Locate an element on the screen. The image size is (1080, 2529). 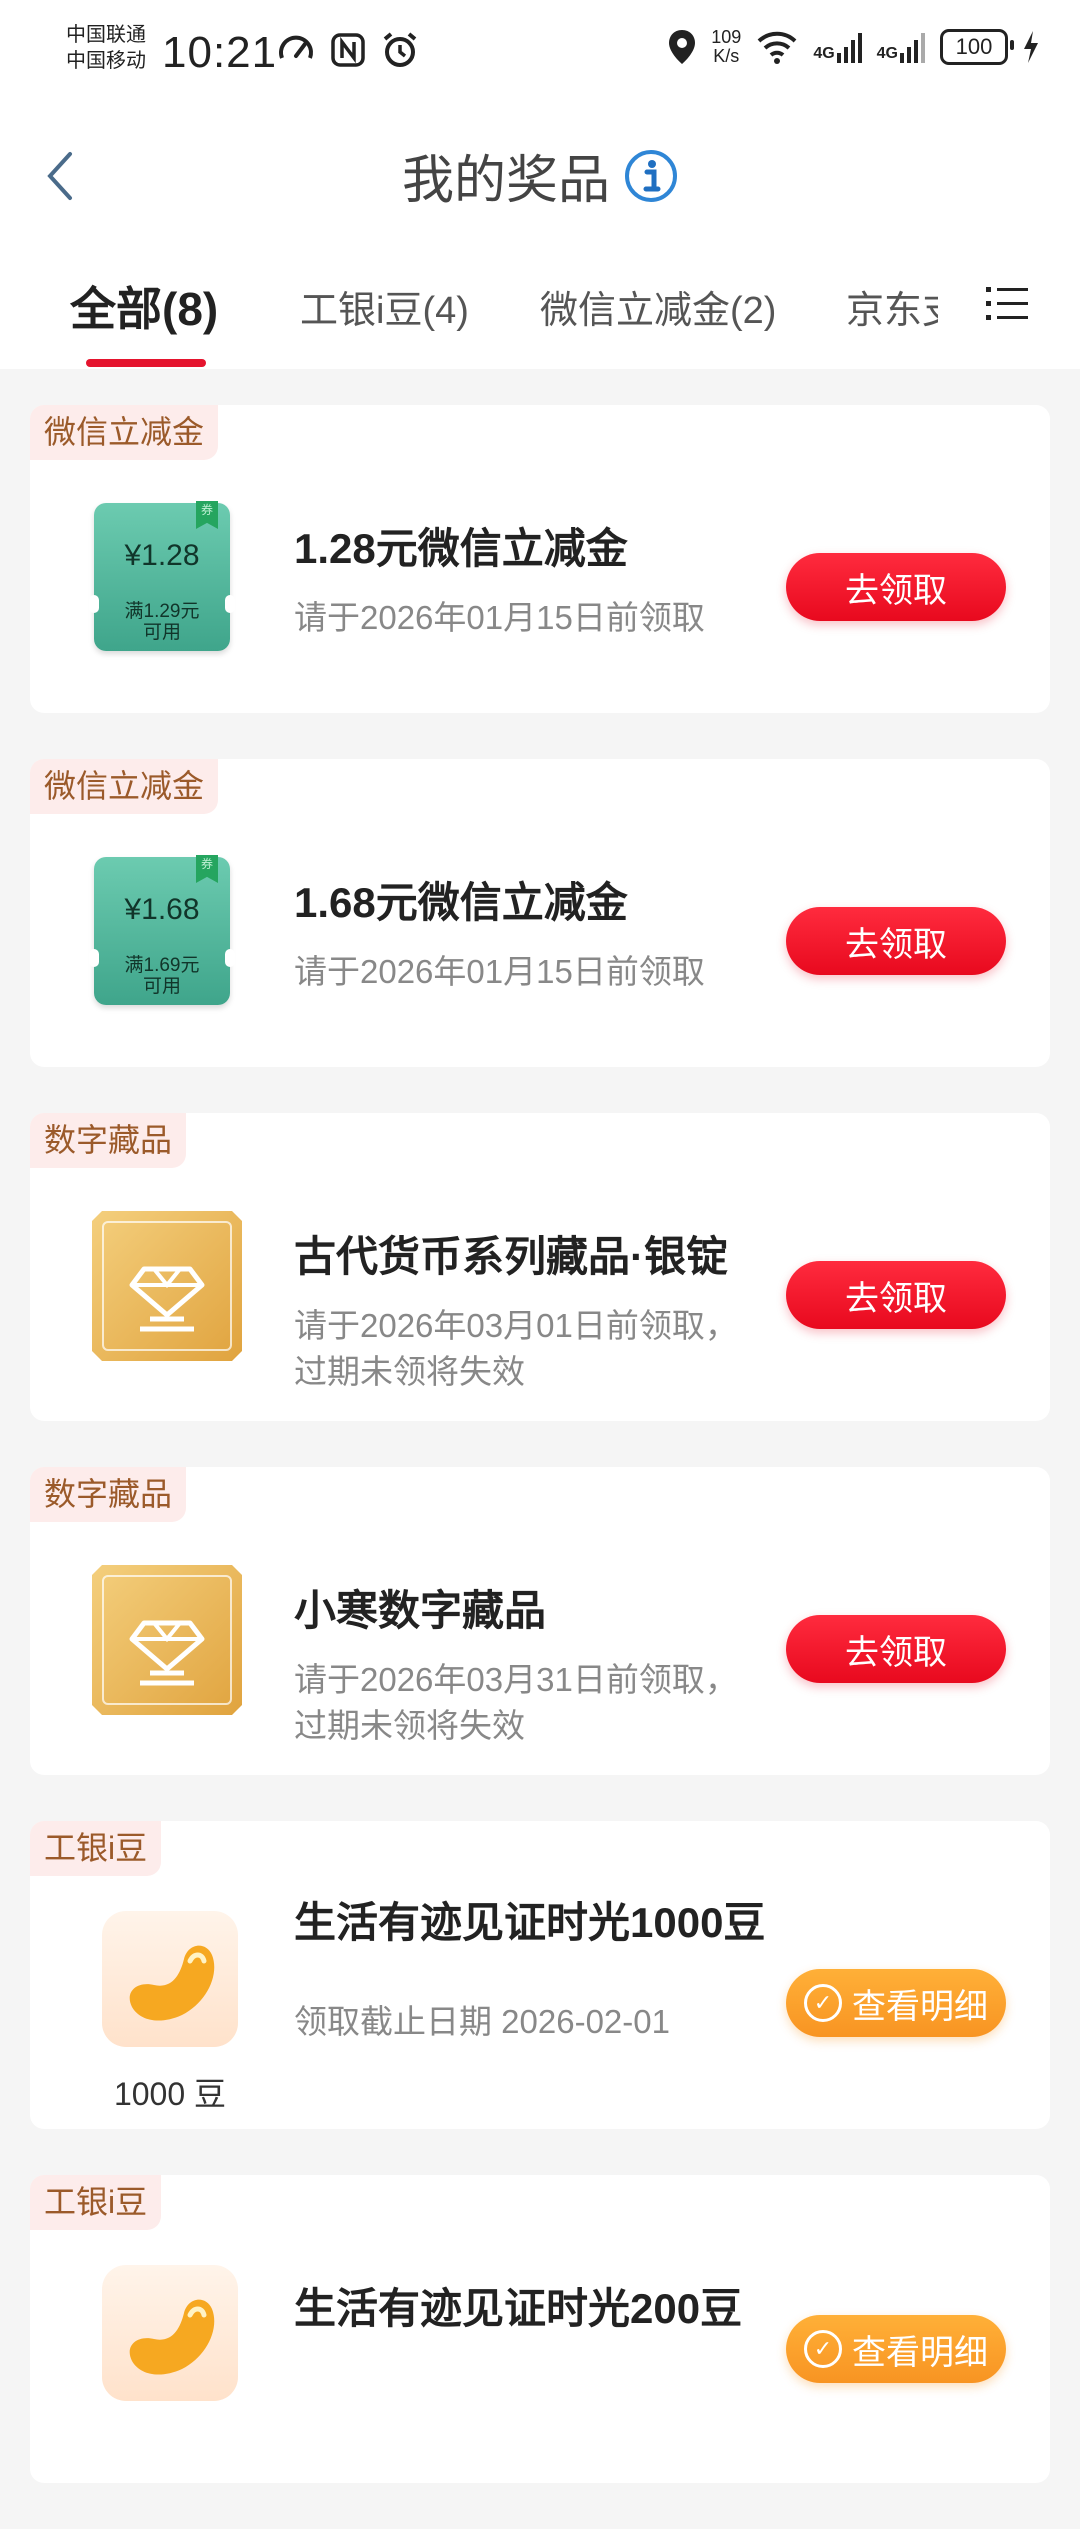
battery-indicator: 100 is located at coordinates (977, 47).